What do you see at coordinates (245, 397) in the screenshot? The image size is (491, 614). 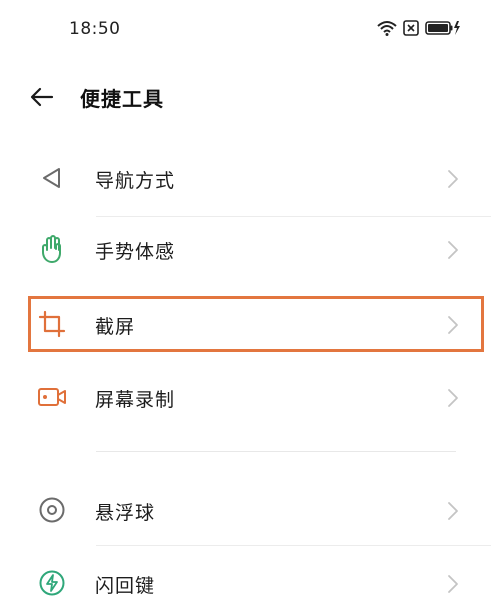 I see `list-item-screen-record: 屏幕录制` at bounding box center [245, 397].